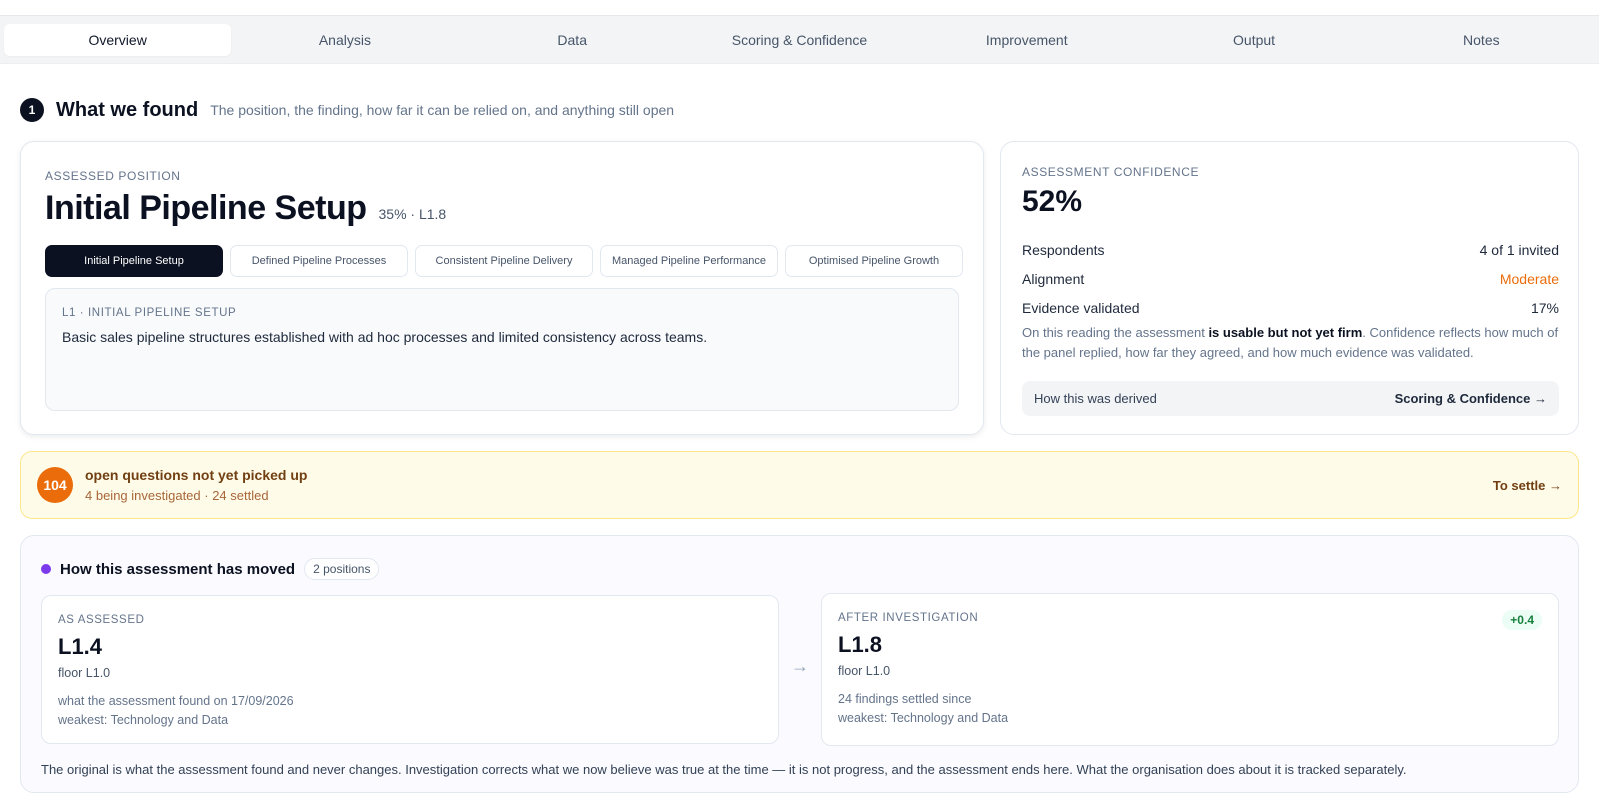 Image resolution: width=1599 pixels, height=793 pixels. I want to click on tab-overview: Overview, so click(118, 39).